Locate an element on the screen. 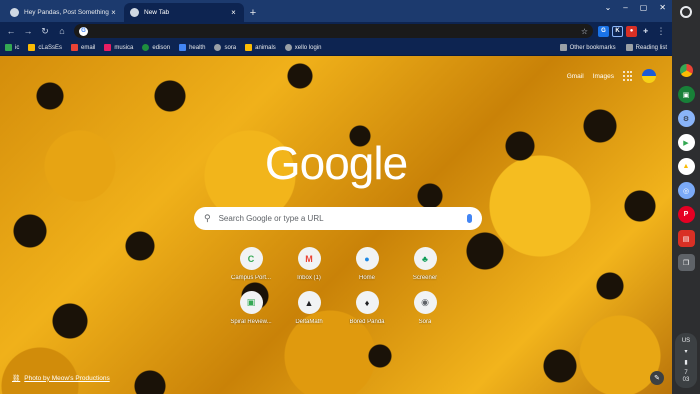  menu-icon: ⋮ is located at coordinates (661, 31).